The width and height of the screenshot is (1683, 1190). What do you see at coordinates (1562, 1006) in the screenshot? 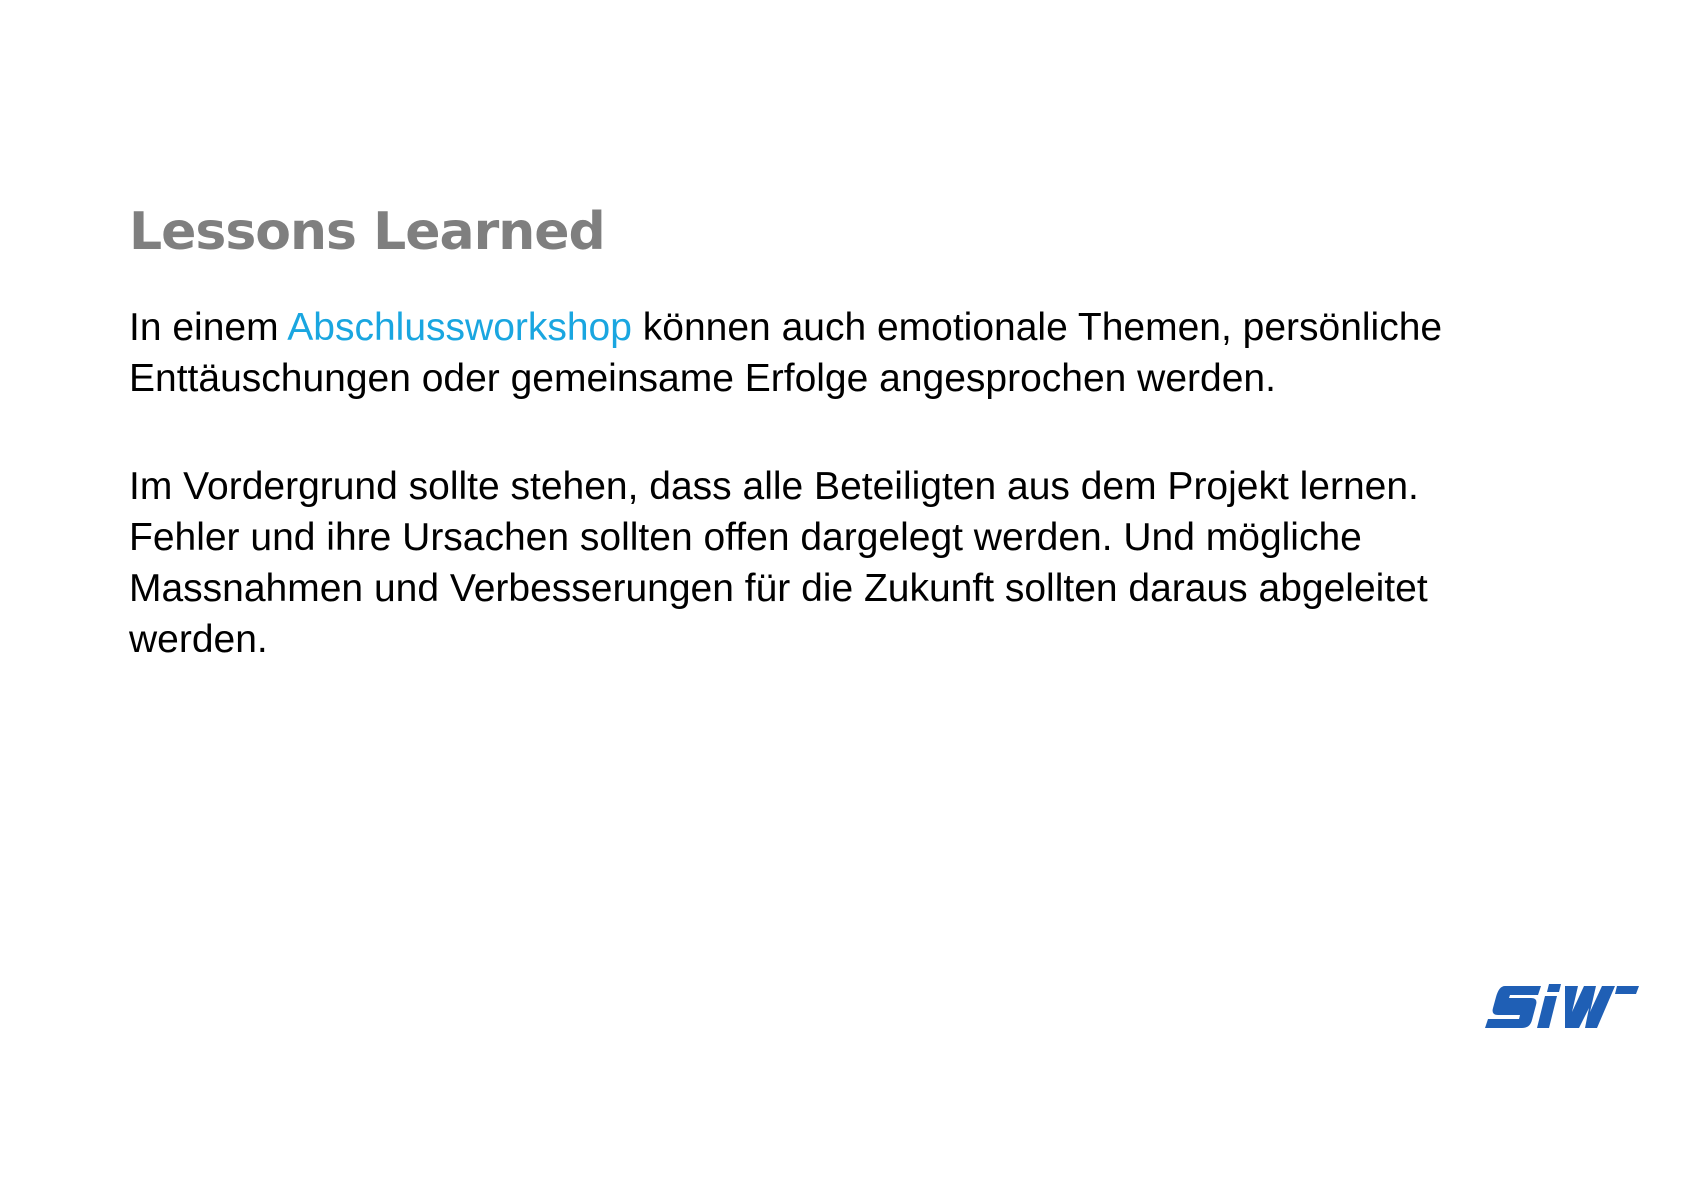
I see `siw-logo-icon` at bounding box center [1562, 1006].